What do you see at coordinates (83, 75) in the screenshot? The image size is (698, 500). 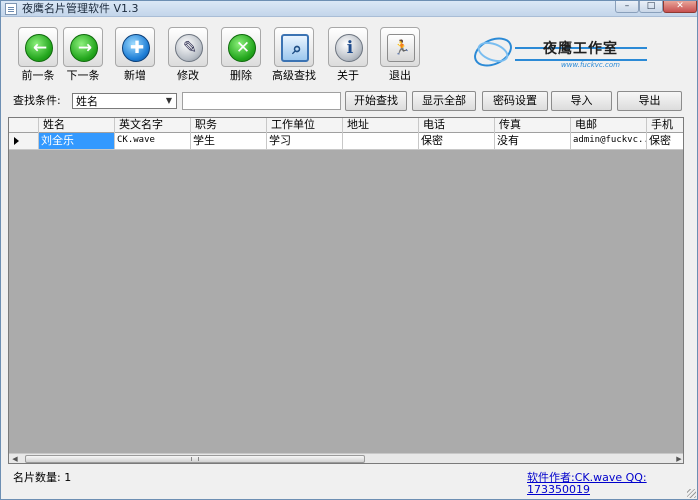 I see `next-record-label: 下一条` at bounding box center [83, 75].